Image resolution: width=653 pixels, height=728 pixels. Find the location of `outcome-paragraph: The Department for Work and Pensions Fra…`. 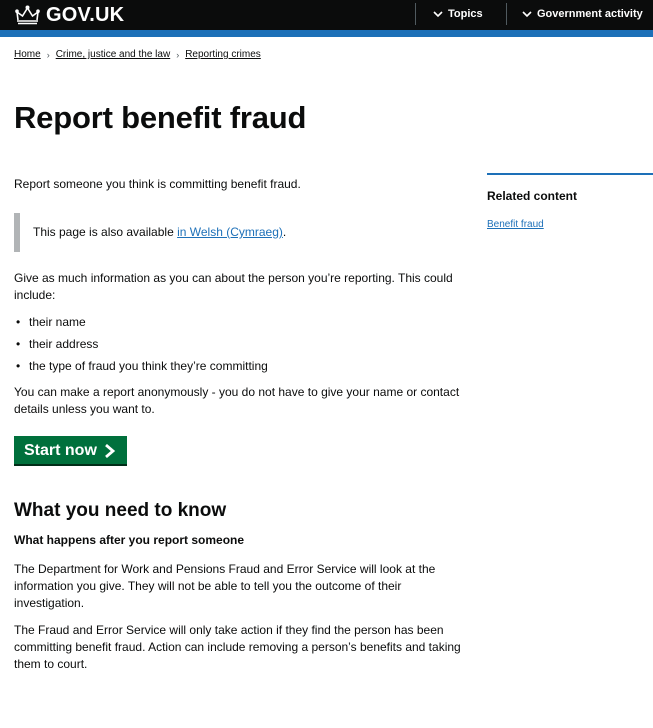

outcome-paragraph: The Department for Work and Pensions Fra… is located at coordinates (225, 586).